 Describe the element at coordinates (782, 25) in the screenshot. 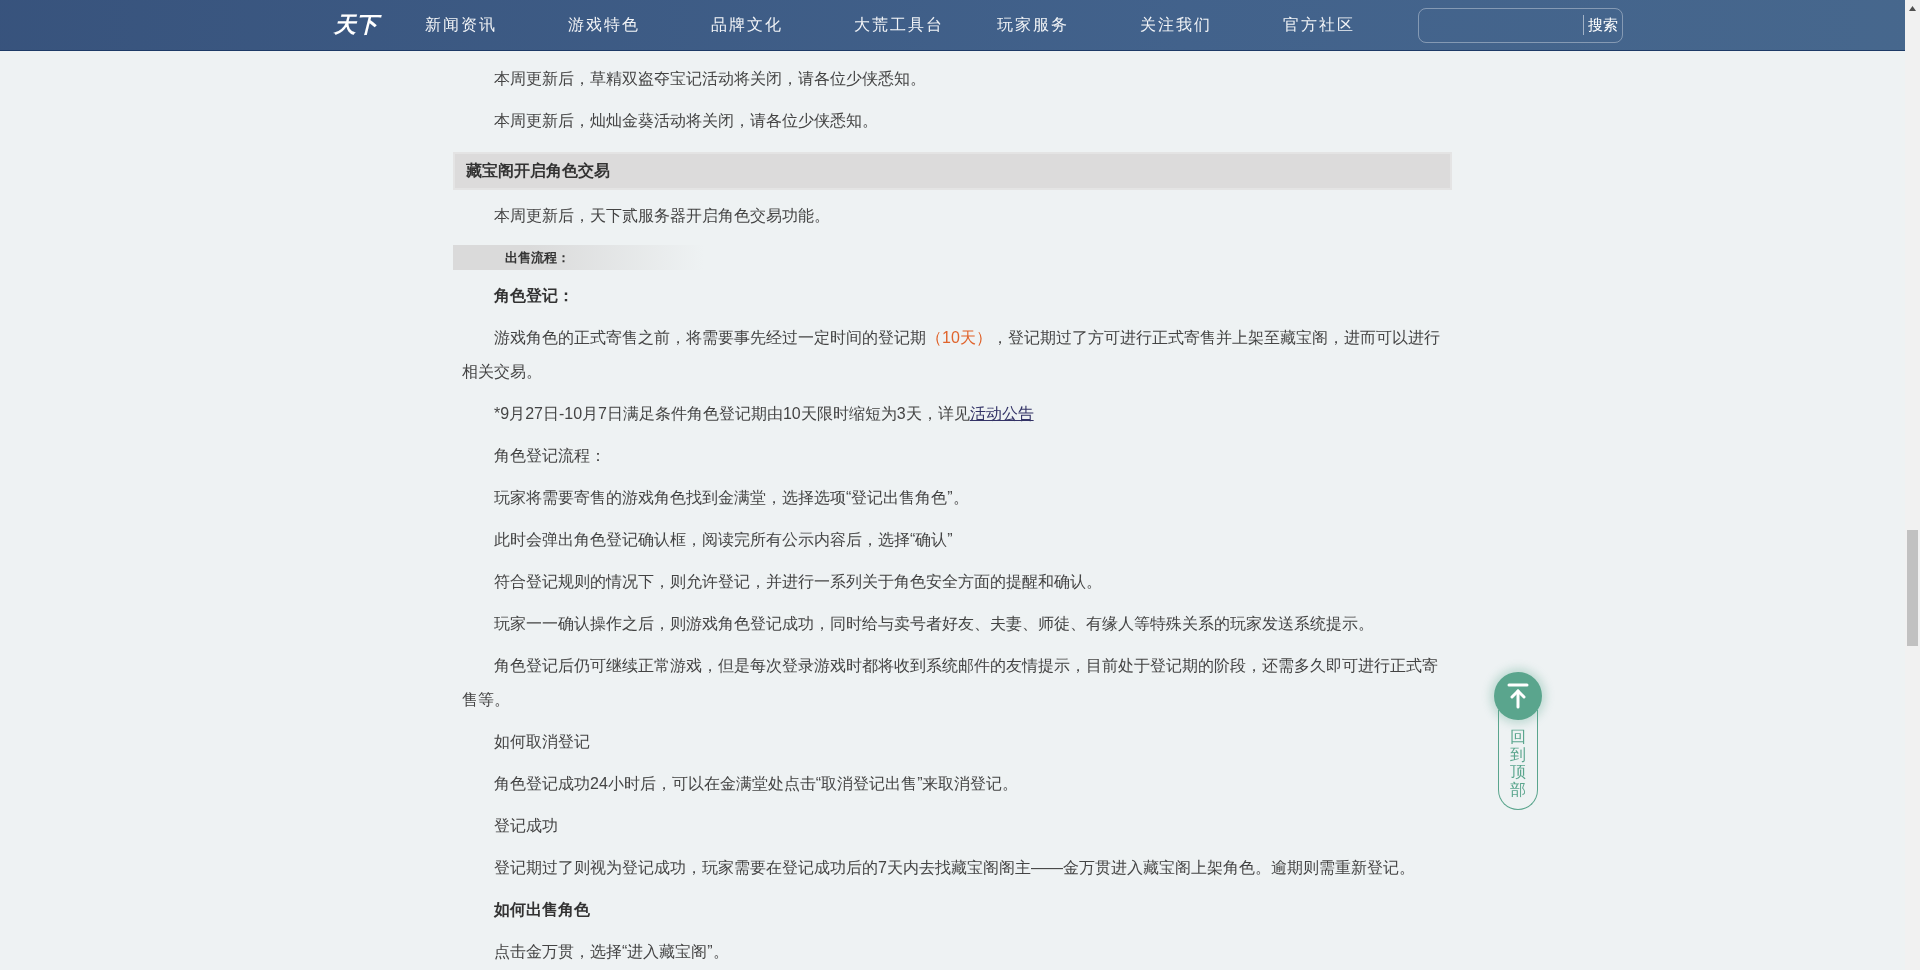

I see `nav-link: 品牌文化` at that location.